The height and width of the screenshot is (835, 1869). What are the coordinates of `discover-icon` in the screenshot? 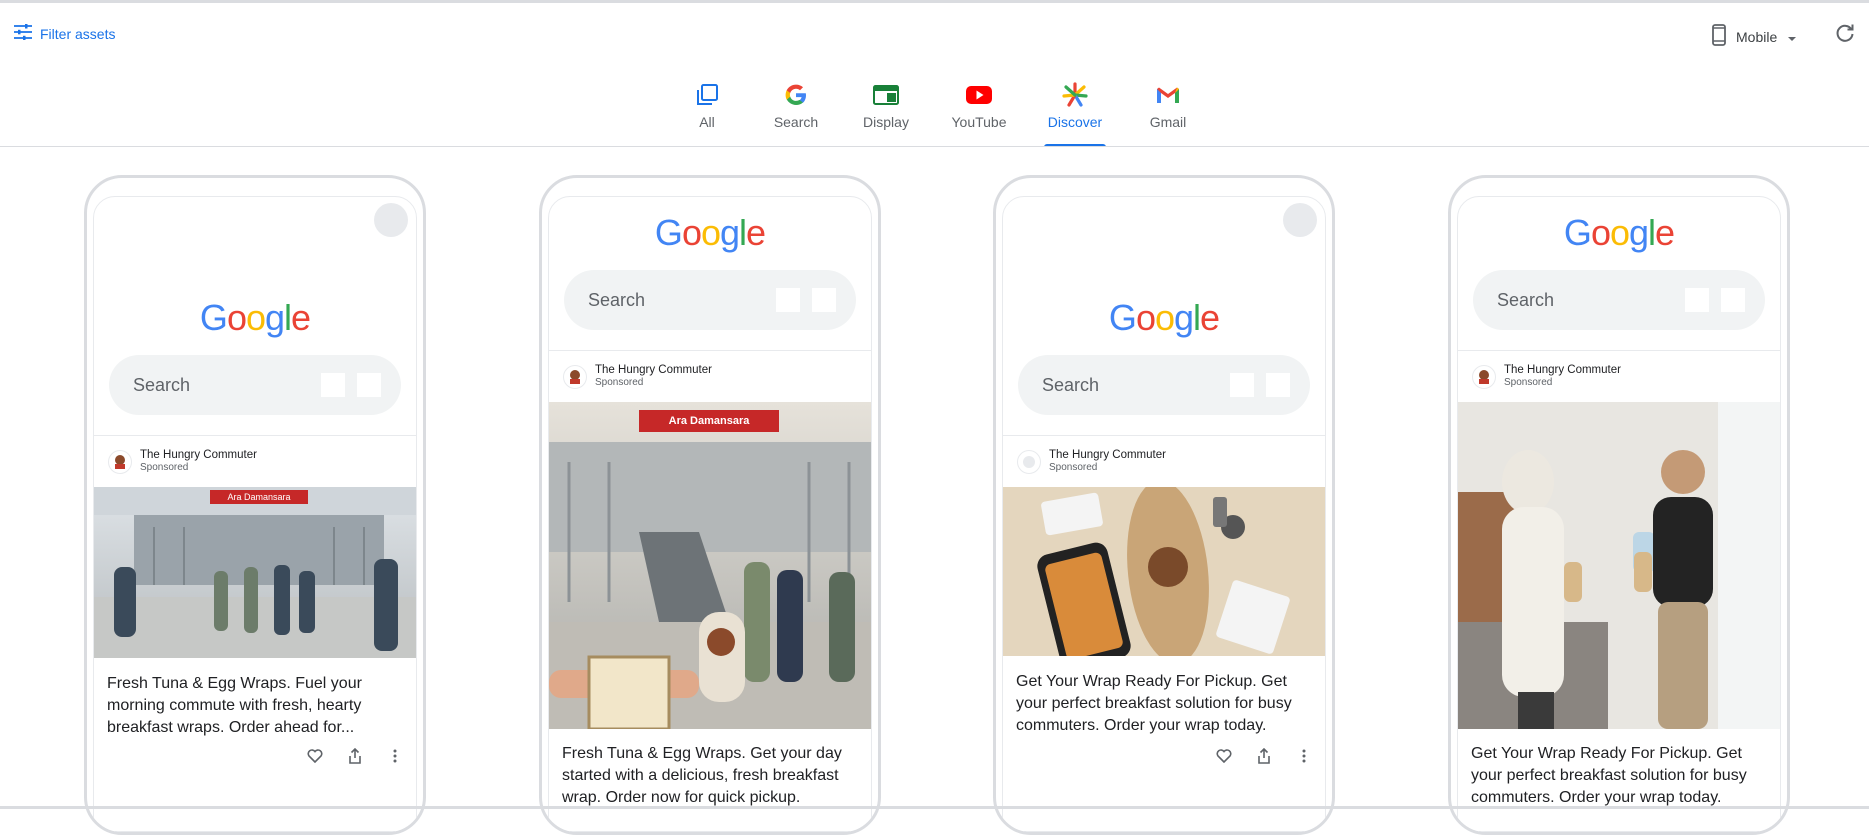 It's located at (1075, 95).